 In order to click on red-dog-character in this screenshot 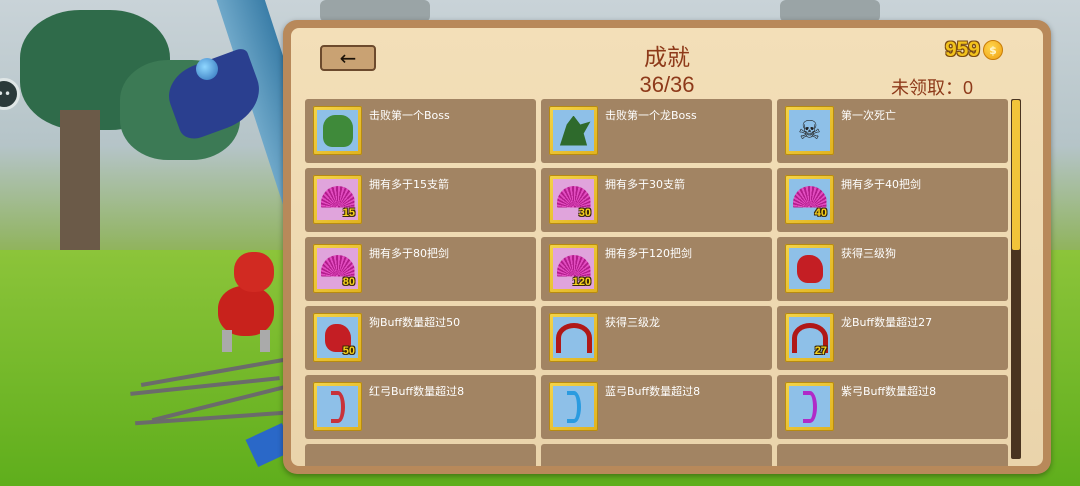, I will do `click(247, 302)`.